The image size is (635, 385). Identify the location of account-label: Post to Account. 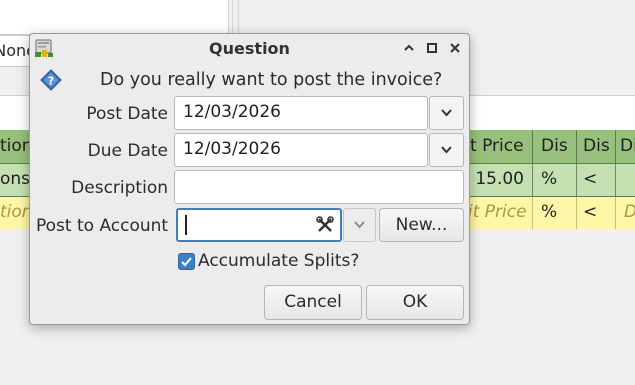
(102, 226).